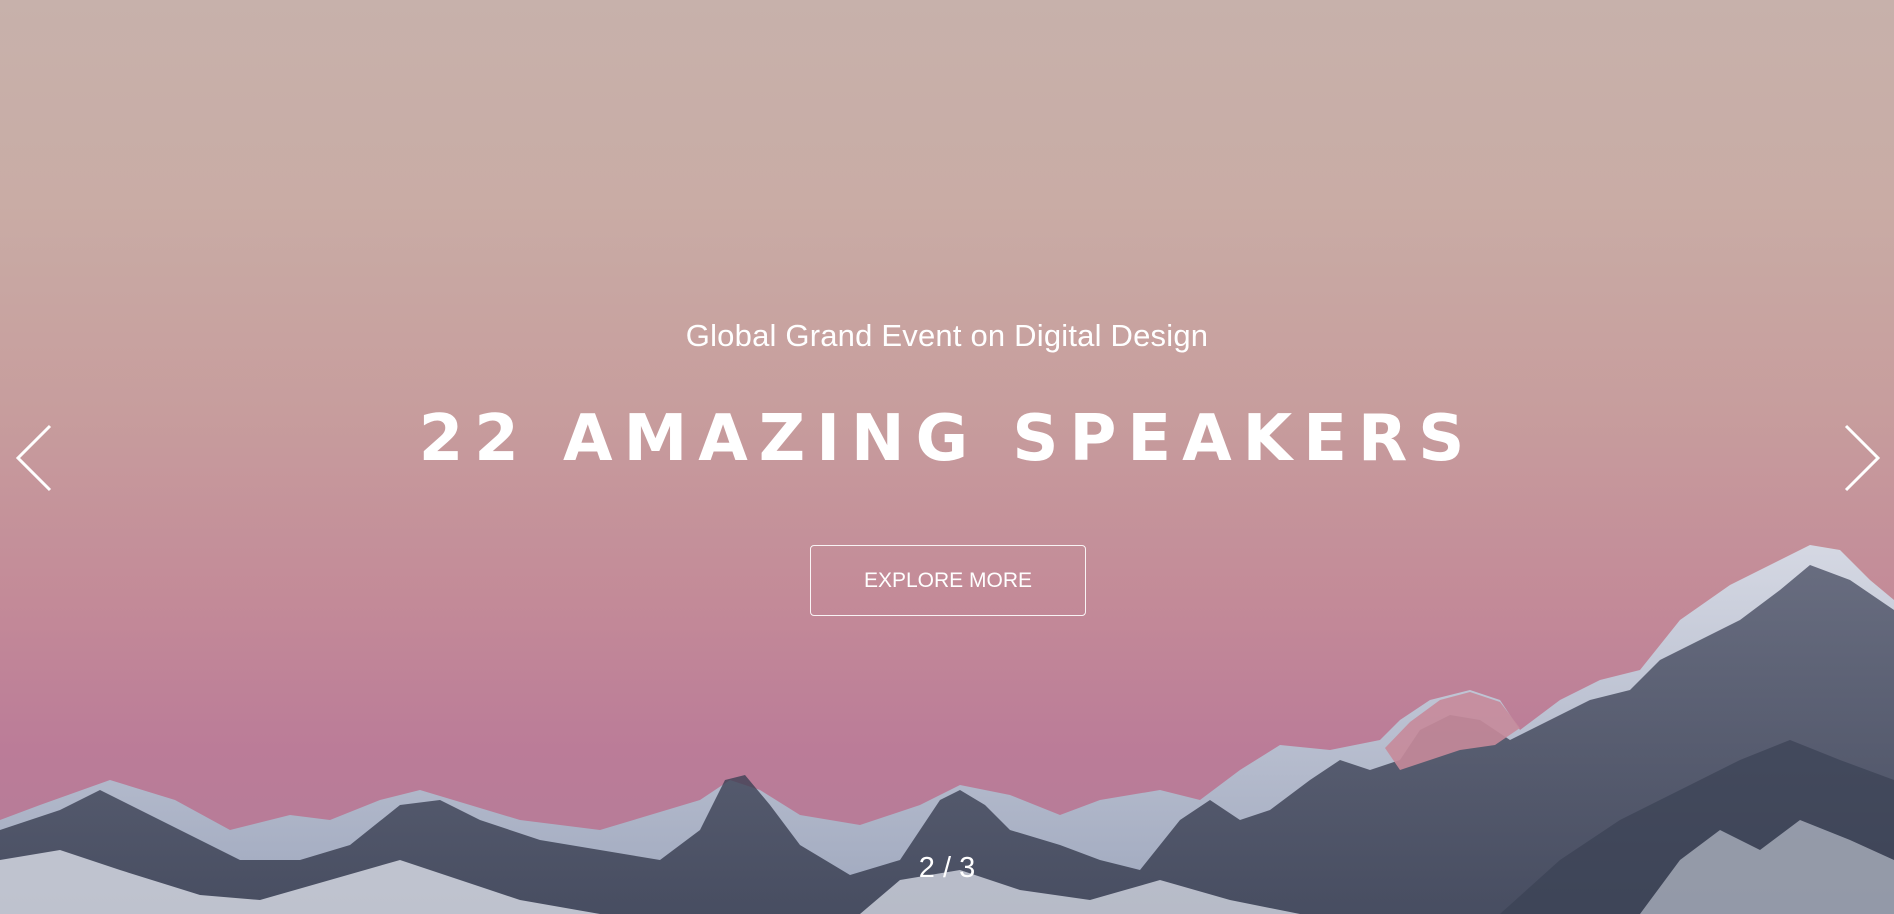 This screenshot has width=1894, height=914. I want to click on slide-total: 3, so click(967, 868).